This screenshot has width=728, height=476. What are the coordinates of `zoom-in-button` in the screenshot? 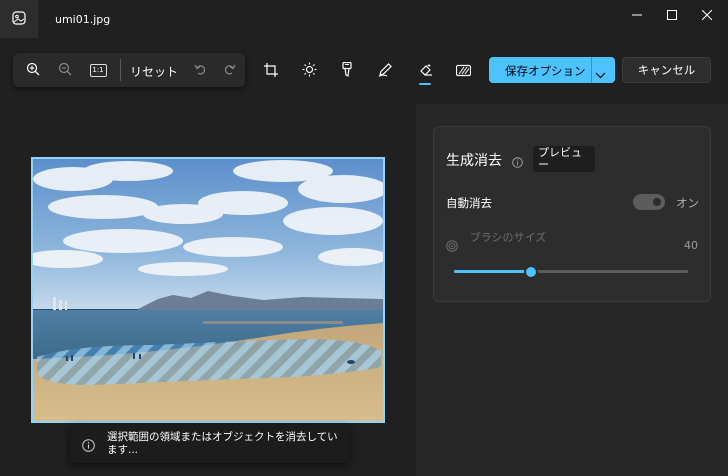 It's located at (33, 70).